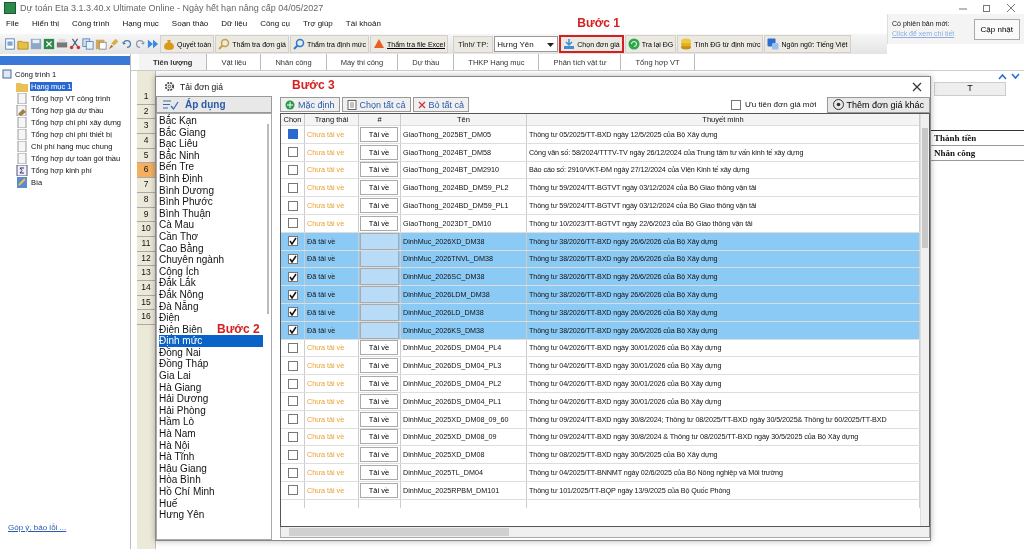  What do you see at coordinates (88, 44) in the screenshot?
I see `copy-icon` at bounding box center [88, 44].